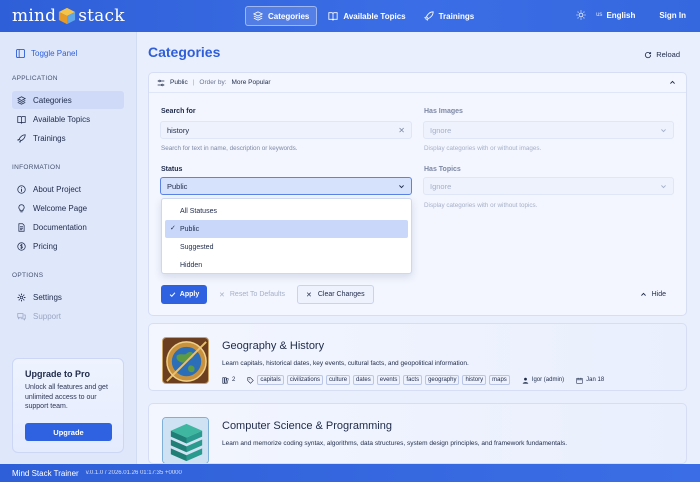  I want to click on tag-events: events, so click(388, 380).